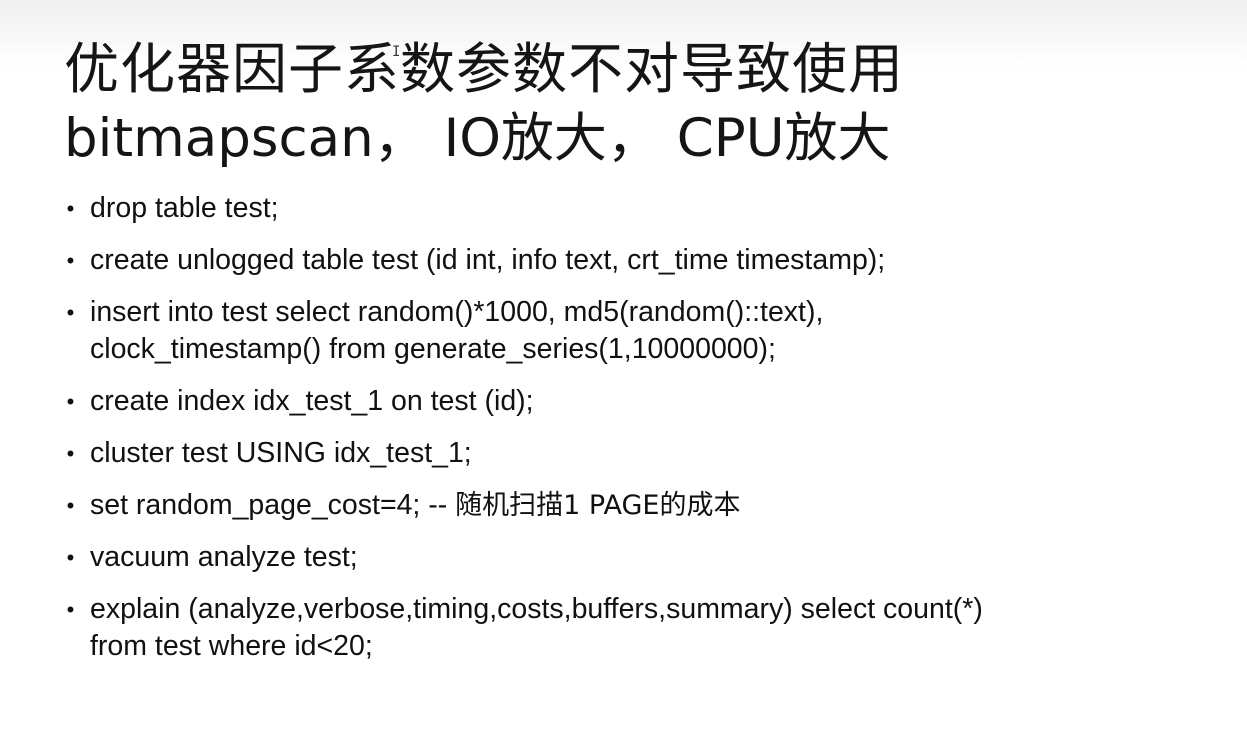 This screenshot has height=730, width=1247. I want to click on bullet-text: cluster test USING idx_test_1;, so click(281, 453).